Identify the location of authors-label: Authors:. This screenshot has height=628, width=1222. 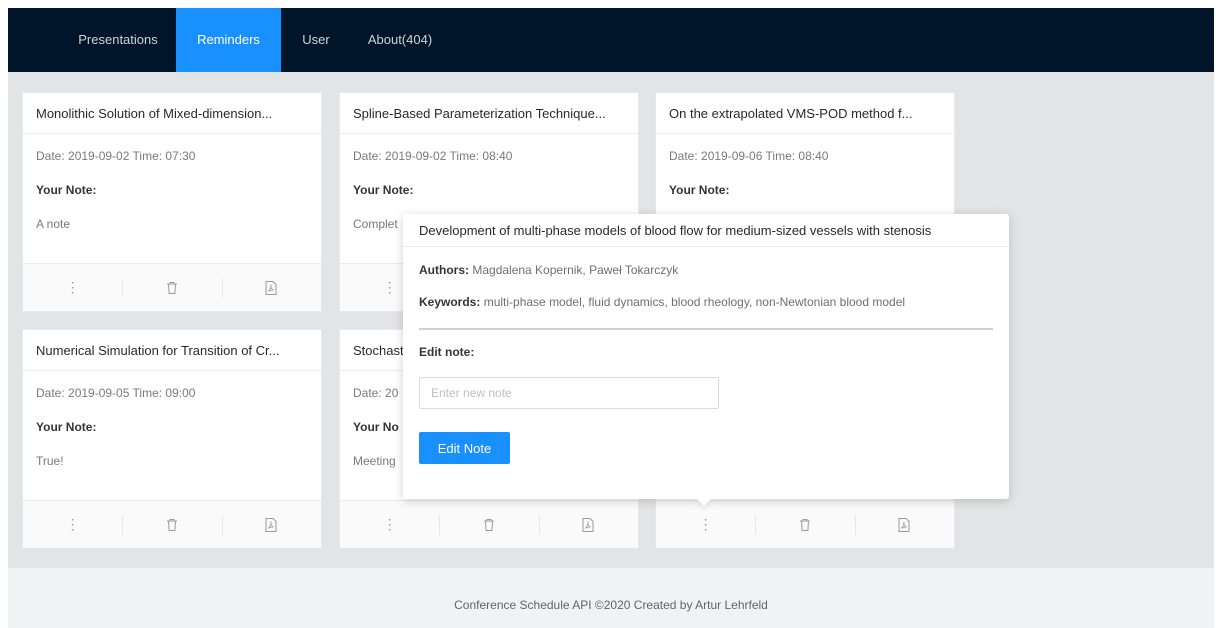
(444, 270).